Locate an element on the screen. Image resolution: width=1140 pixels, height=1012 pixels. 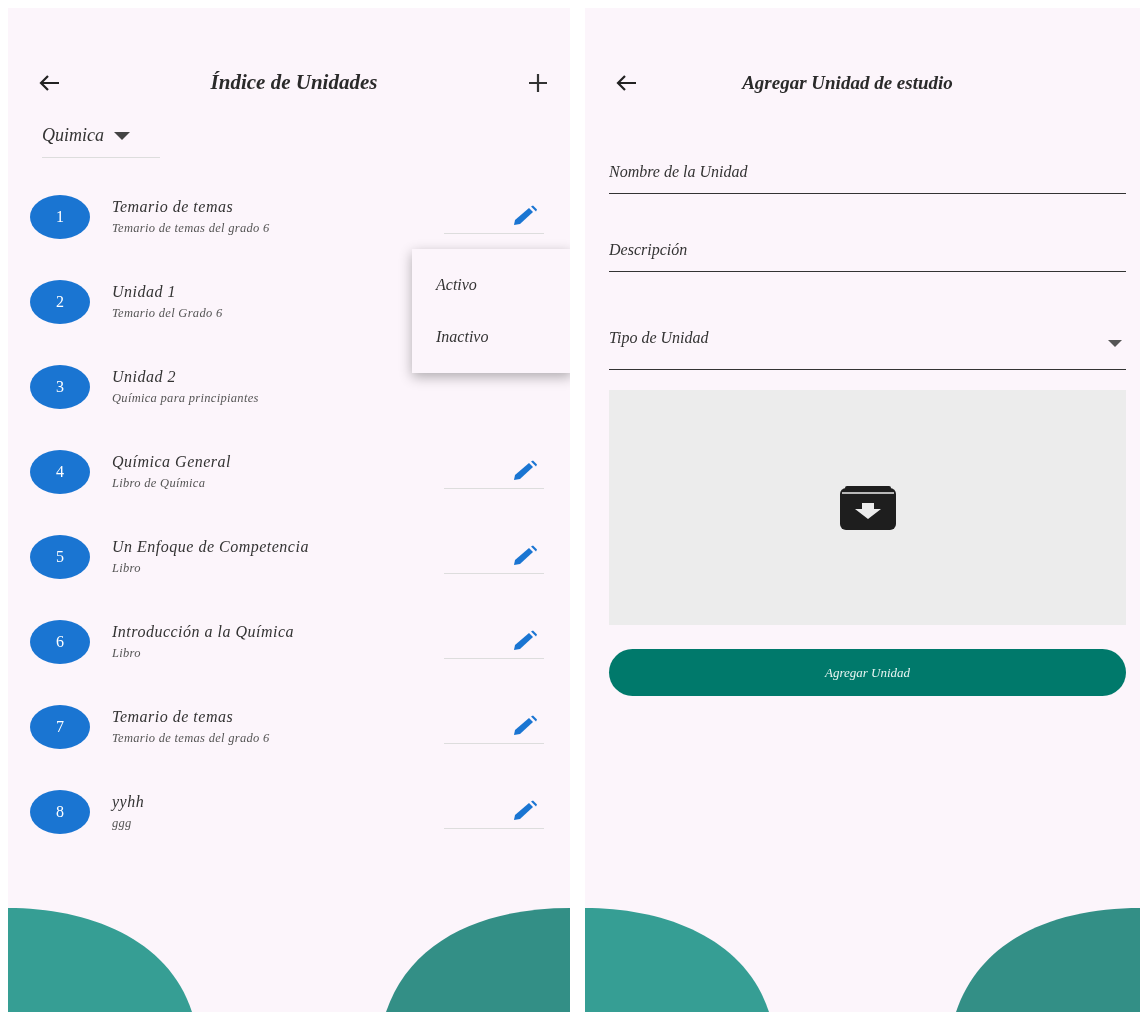
number-badge: 2 is located at coordinates (60, 301).